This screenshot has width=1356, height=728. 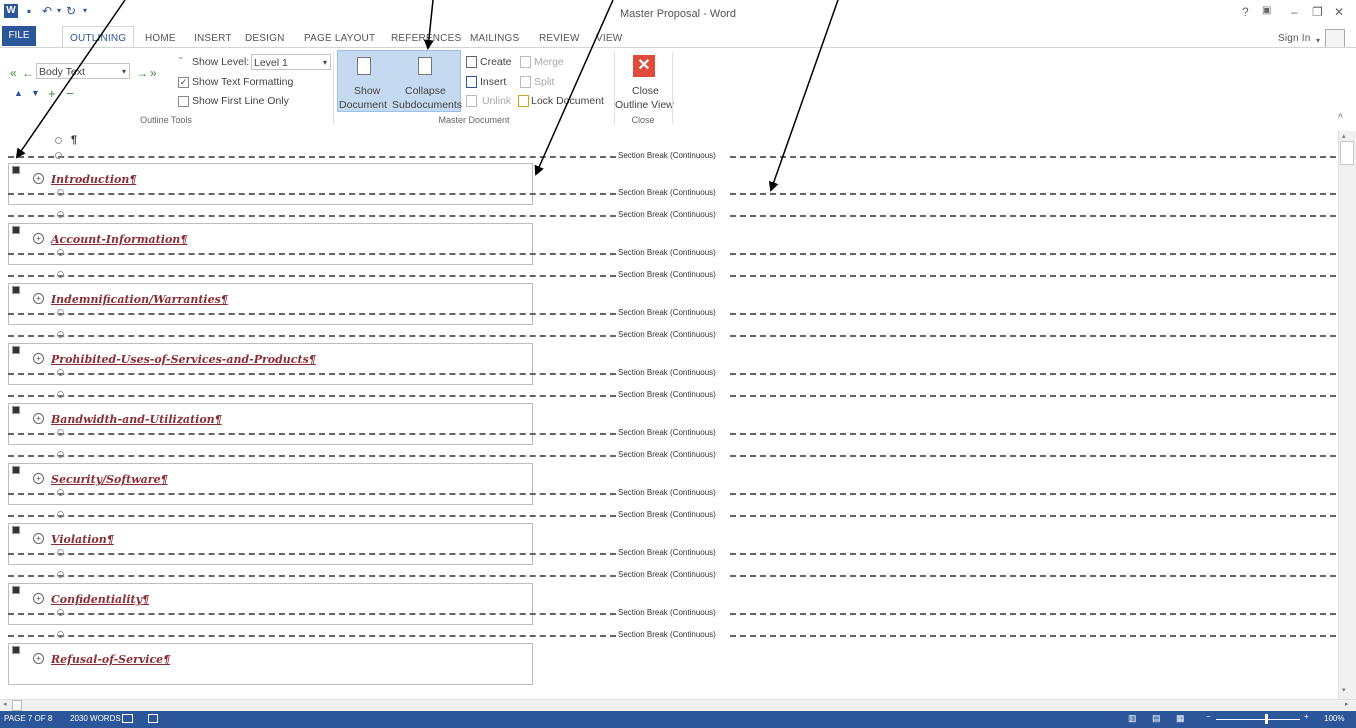 What do you see at coordinates (367, 91) in the screenshot?
I see `show-document-label-1: Show` at bounding box center [367, 91].